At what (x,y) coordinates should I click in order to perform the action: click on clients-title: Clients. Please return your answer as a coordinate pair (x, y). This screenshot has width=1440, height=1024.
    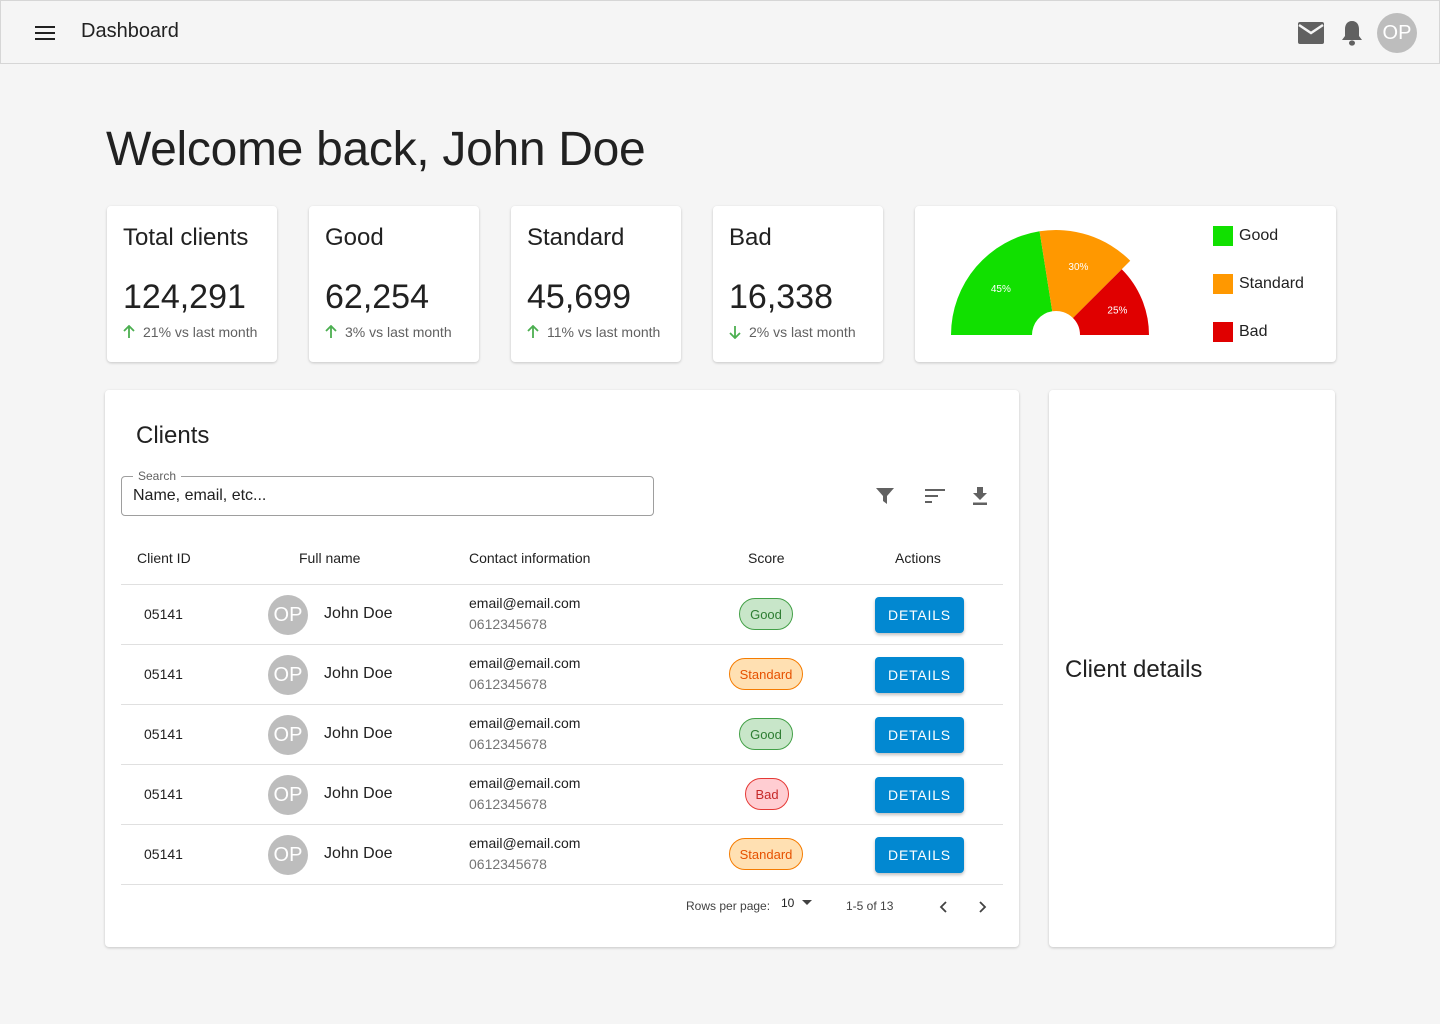
    Looking at the image, I should click on (173, 435).